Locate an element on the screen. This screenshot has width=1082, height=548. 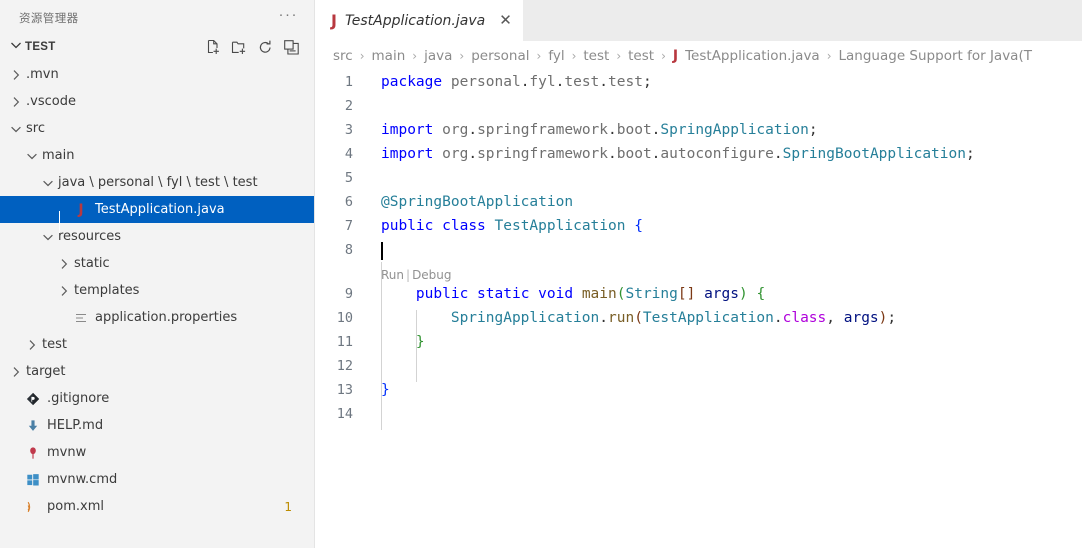
tree-item-label: src is located at coordinates (35, 128).